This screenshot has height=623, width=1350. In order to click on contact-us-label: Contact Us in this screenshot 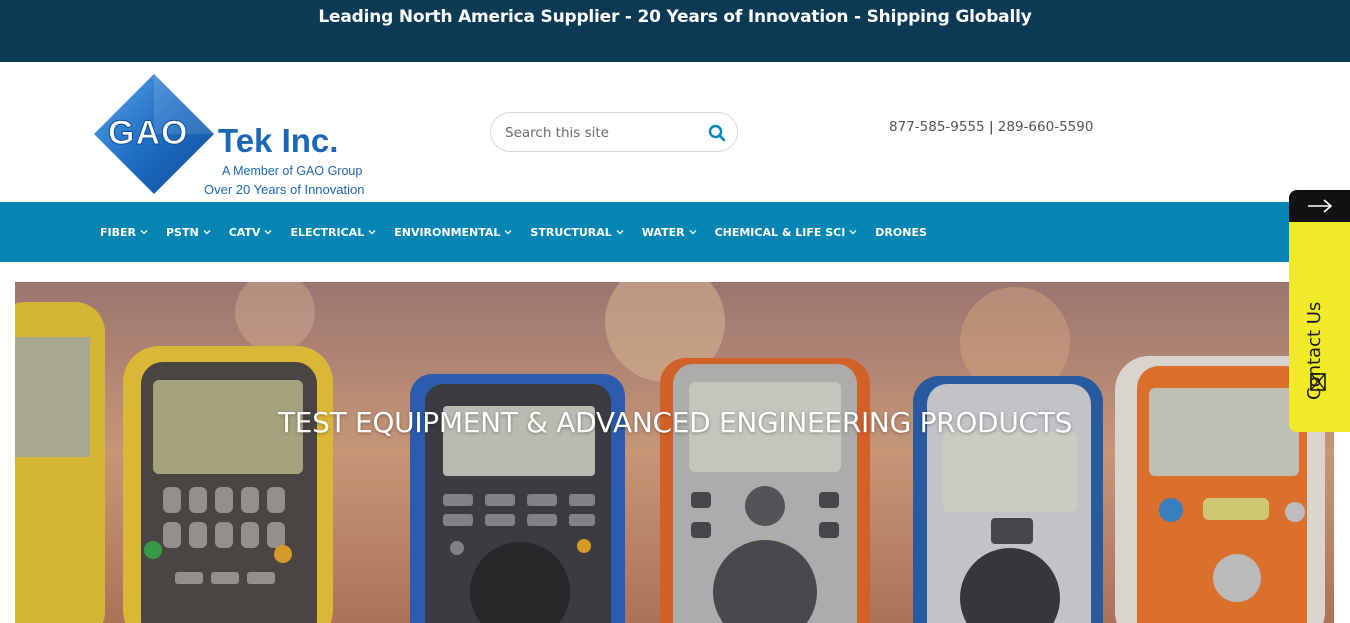, I will do `click(1314, 350)`.